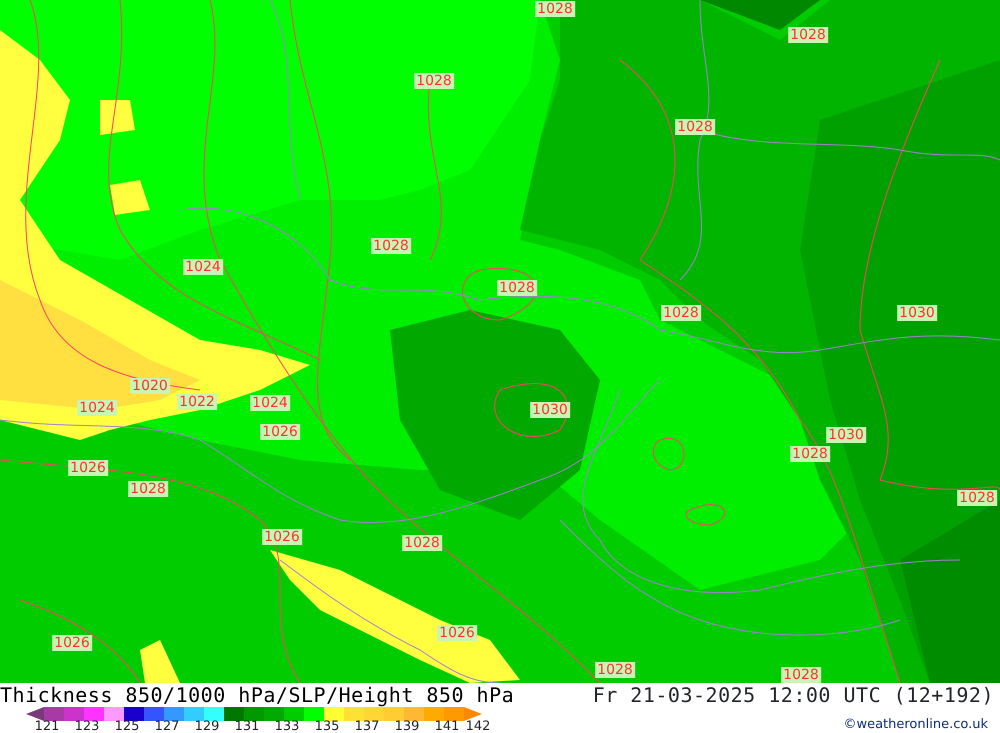 This screenshot has width=1000, height=733. Describe the element at coordinates (167, 726) in the screenshot. I see `legend-tick-label: 127` at that location.